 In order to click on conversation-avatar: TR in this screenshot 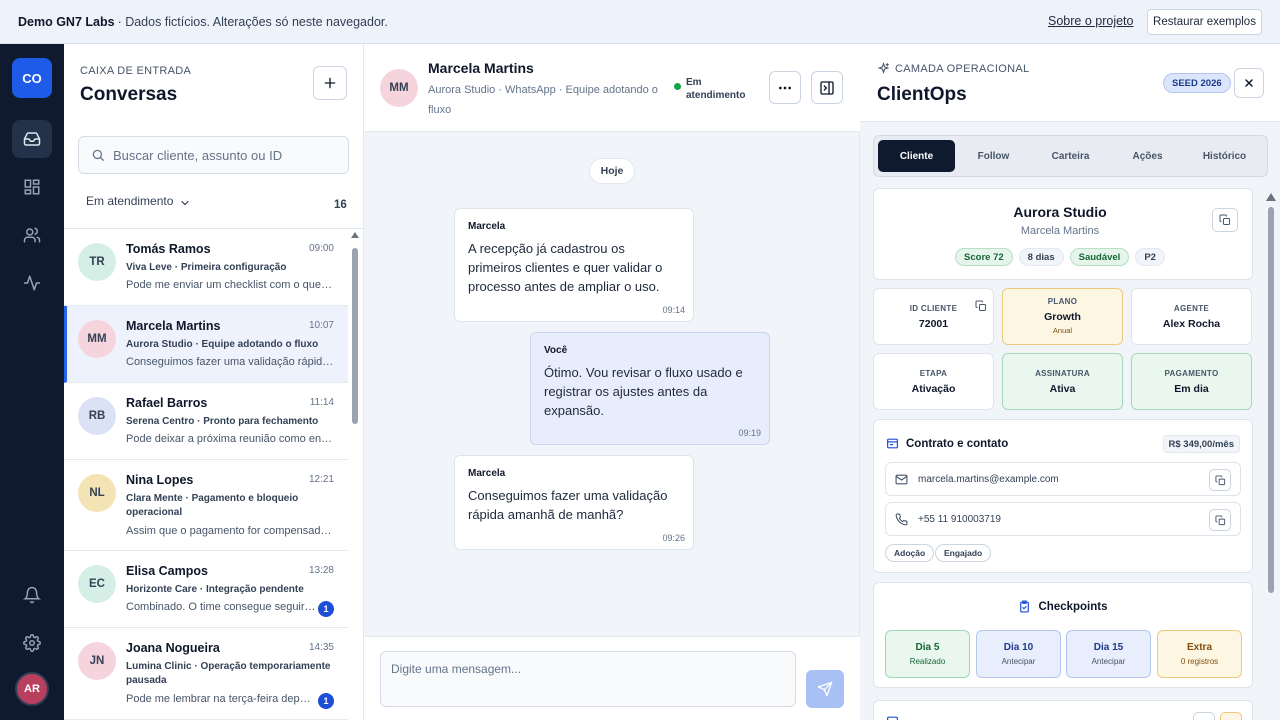, I will do `click(97, 262)`.